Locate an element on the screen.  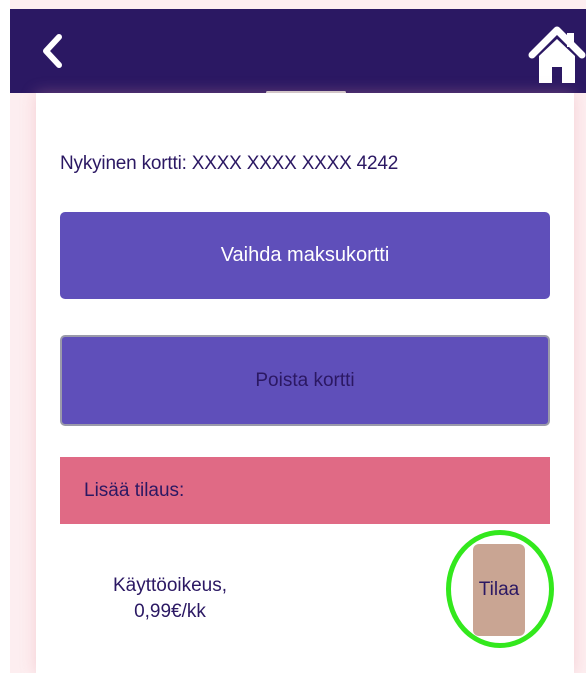
delete-card-label: Poista kortti is located at coordinates (305, 380).